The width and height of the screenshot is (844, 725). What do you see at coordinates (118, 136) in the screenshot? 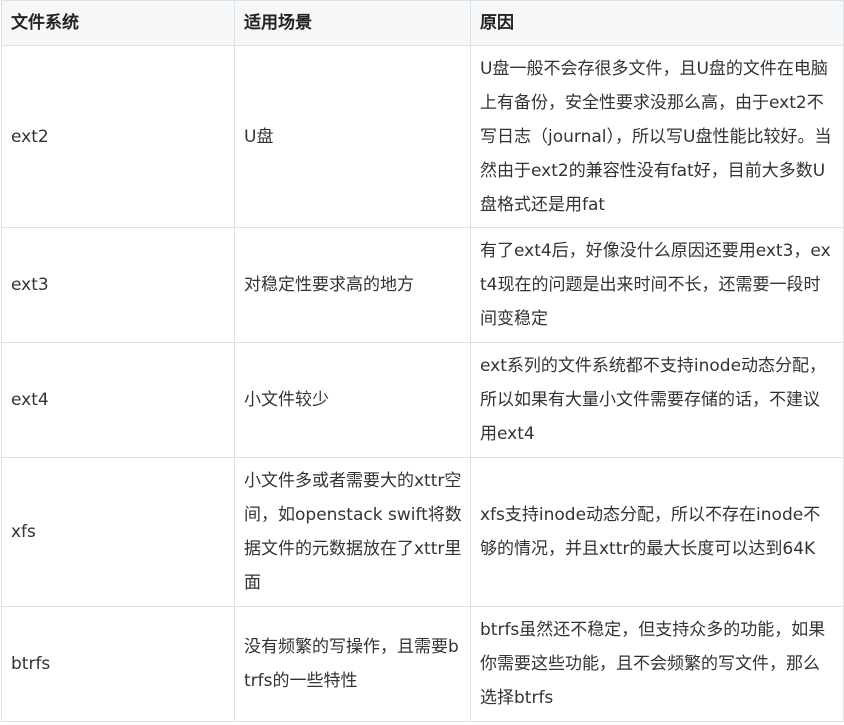
I see `cell-filesystem: ext2` at bounding box center [118, 136].